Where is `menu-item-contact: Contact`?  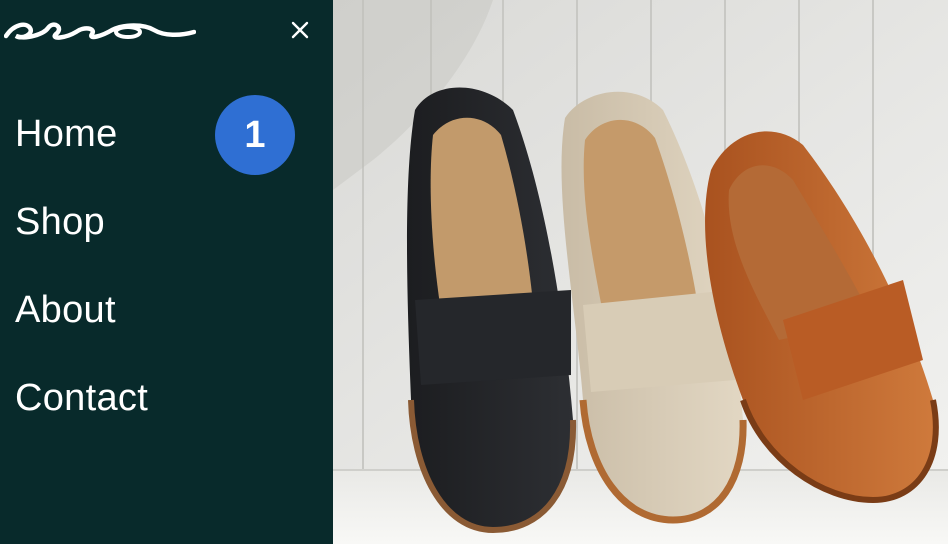 menu-item-contact: Contact is located at coordinates (81, 416).